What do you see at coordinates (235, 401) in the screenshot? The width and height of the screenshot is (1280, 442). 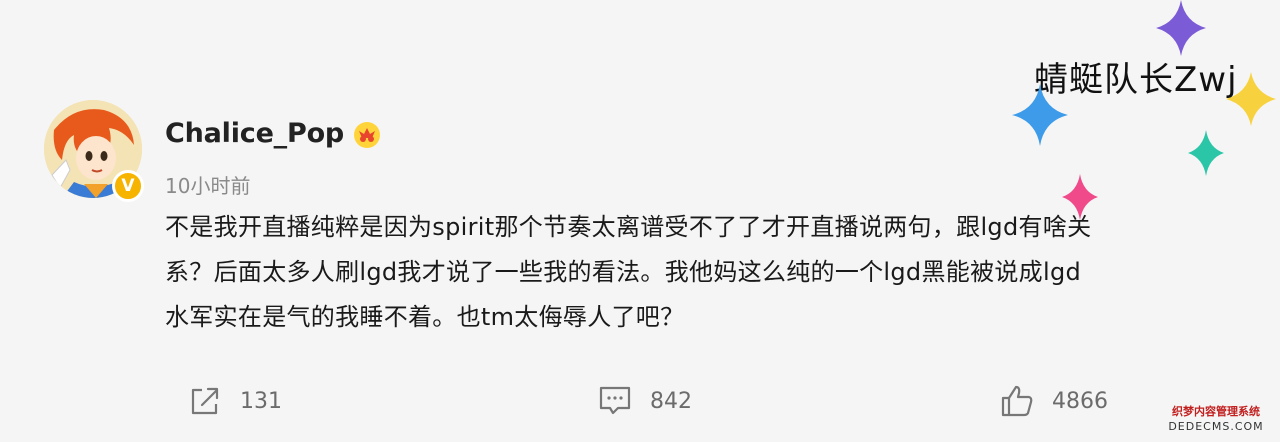 I see `share-button: 131` at bounding box center [235, 401].